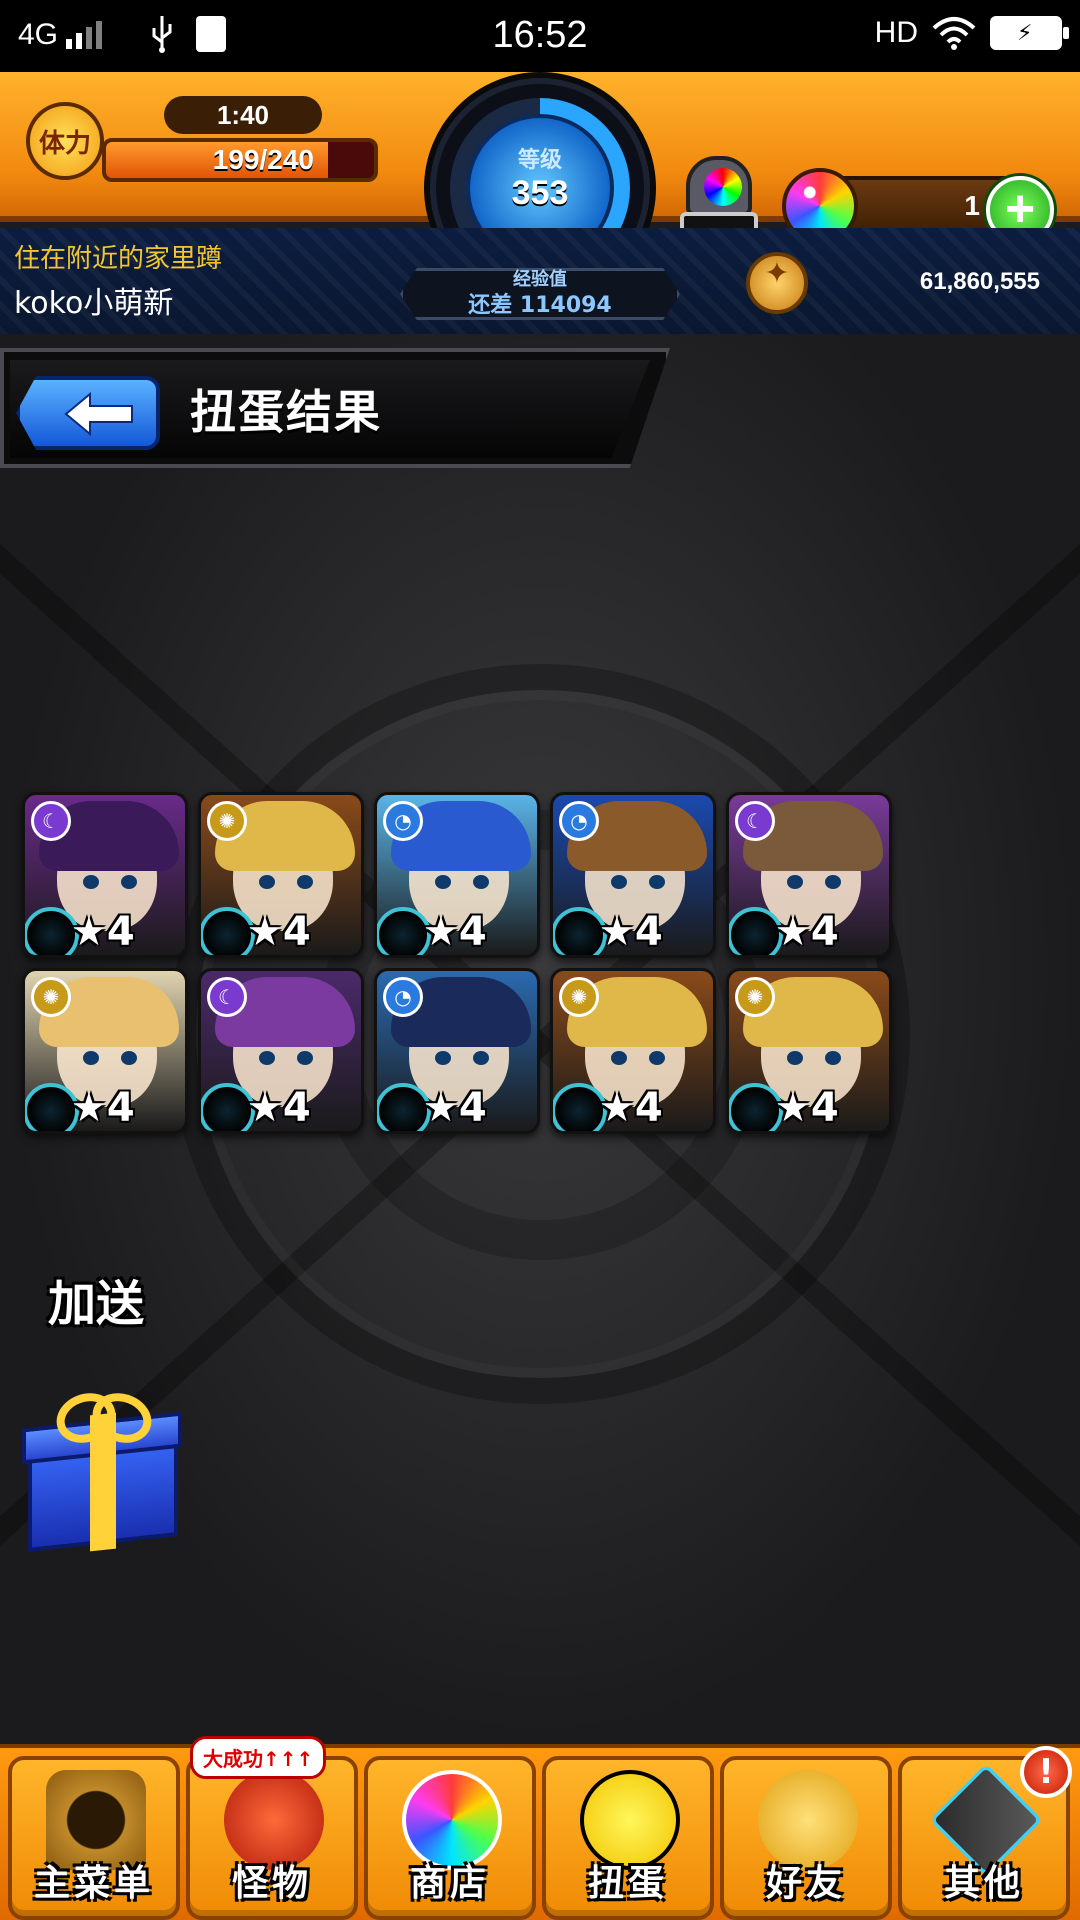  I want to click on nav-item-egg: 扭蛋, so click(628, 1838).